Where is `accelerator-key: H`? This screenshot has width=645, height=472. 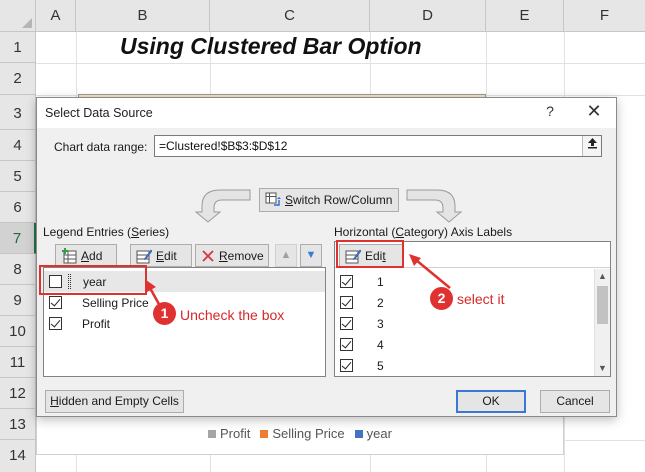
accelerator-key: H is located at coordinates (54, 401).